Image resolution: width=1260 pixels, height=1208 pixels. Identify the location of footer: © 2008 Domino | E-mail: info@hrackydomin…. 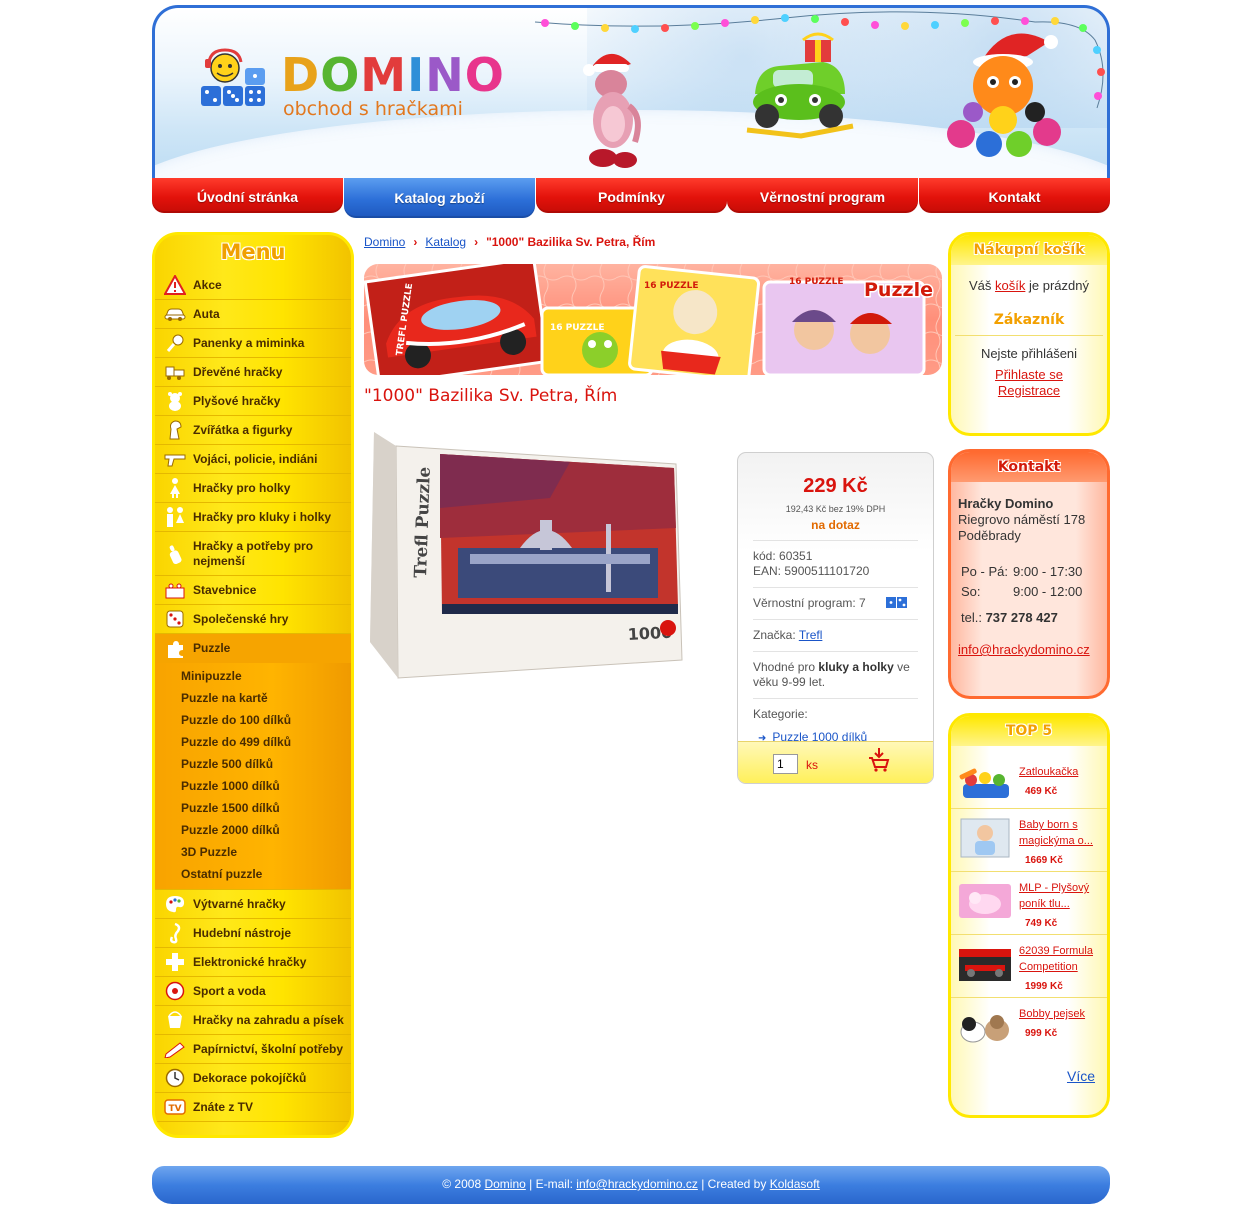
(631, 1185).